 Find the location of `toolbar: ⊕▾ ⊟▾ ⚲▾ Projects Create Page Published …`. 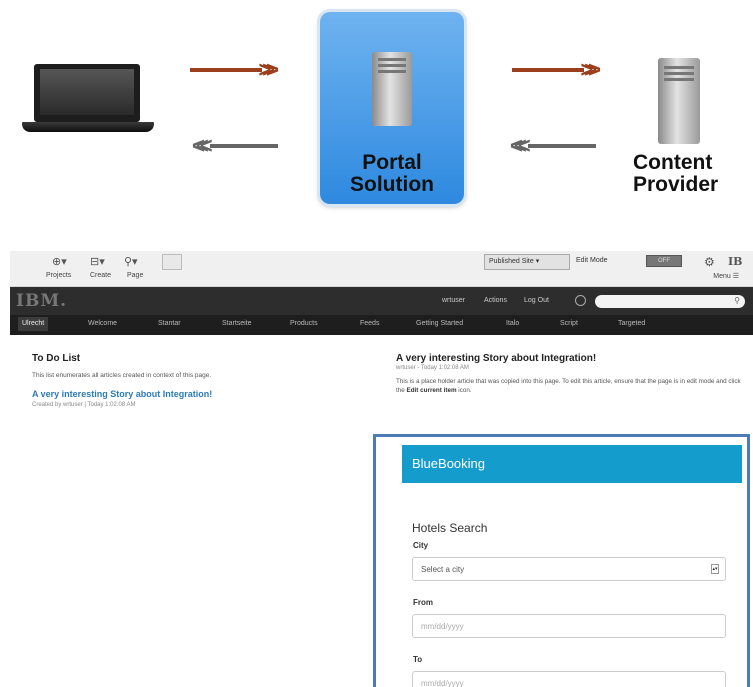

toolbar: ⊕▾ ⊟▾ ⚲▾ Projects Create Page Published … is located at coordinates (381, 269).